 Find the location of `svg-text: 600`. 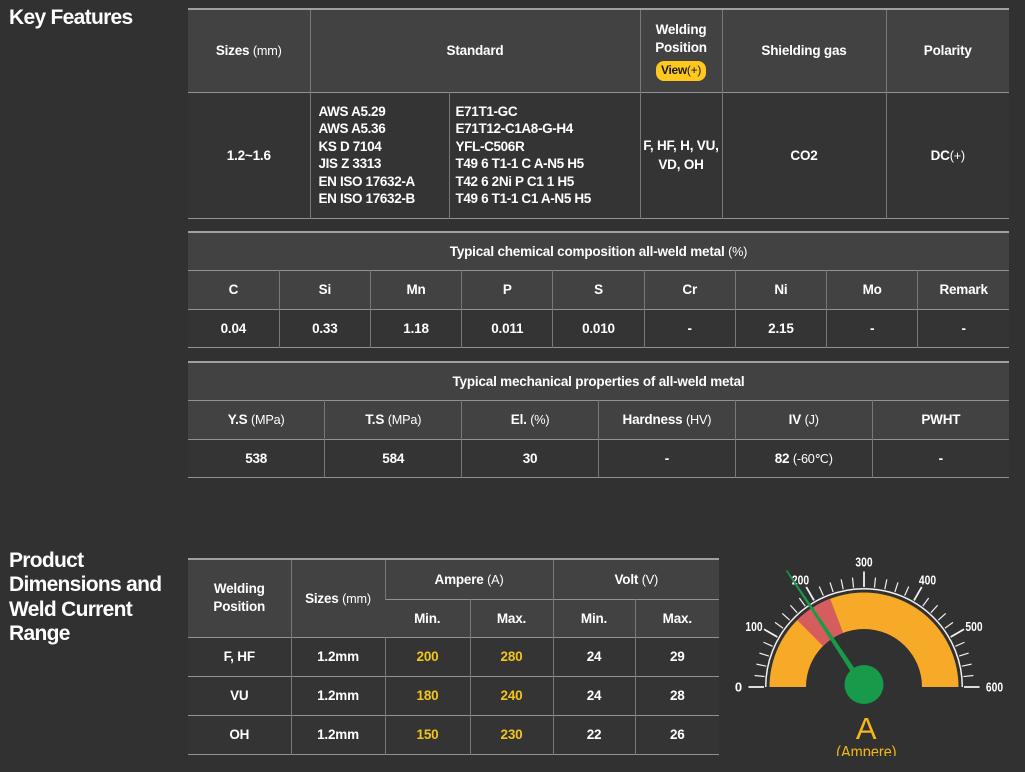

svg-text: 600 is located at coordinates (994, 687).